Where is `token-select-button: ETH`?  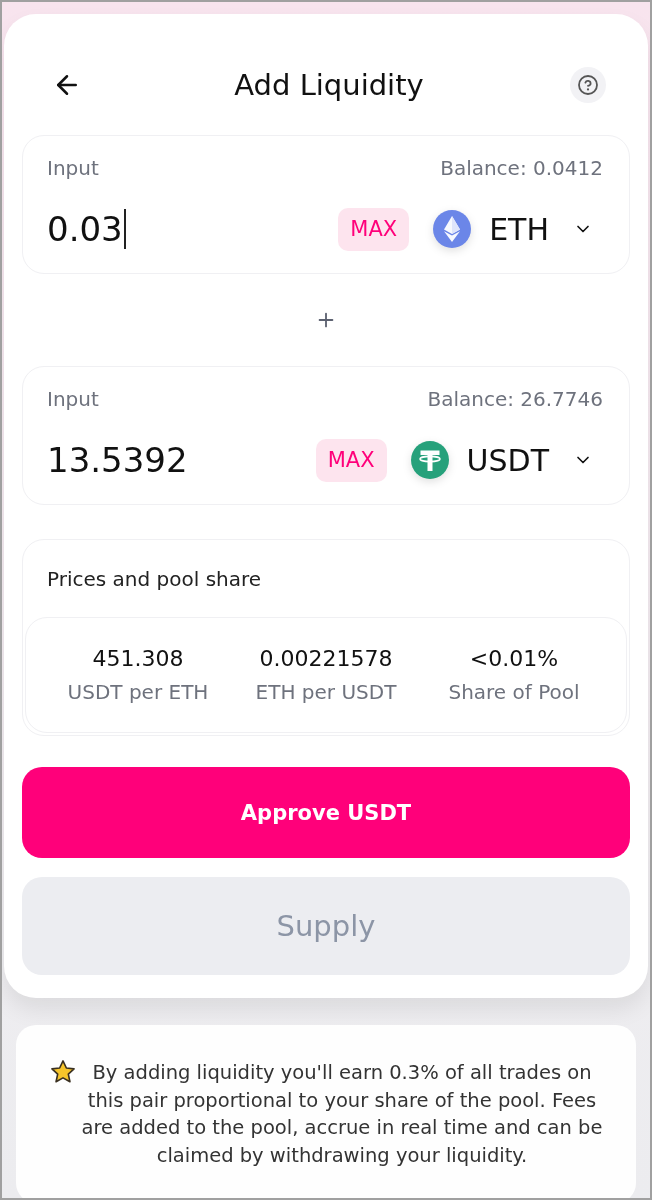 token-select-button: ETH is located at coordinates (518, 229).